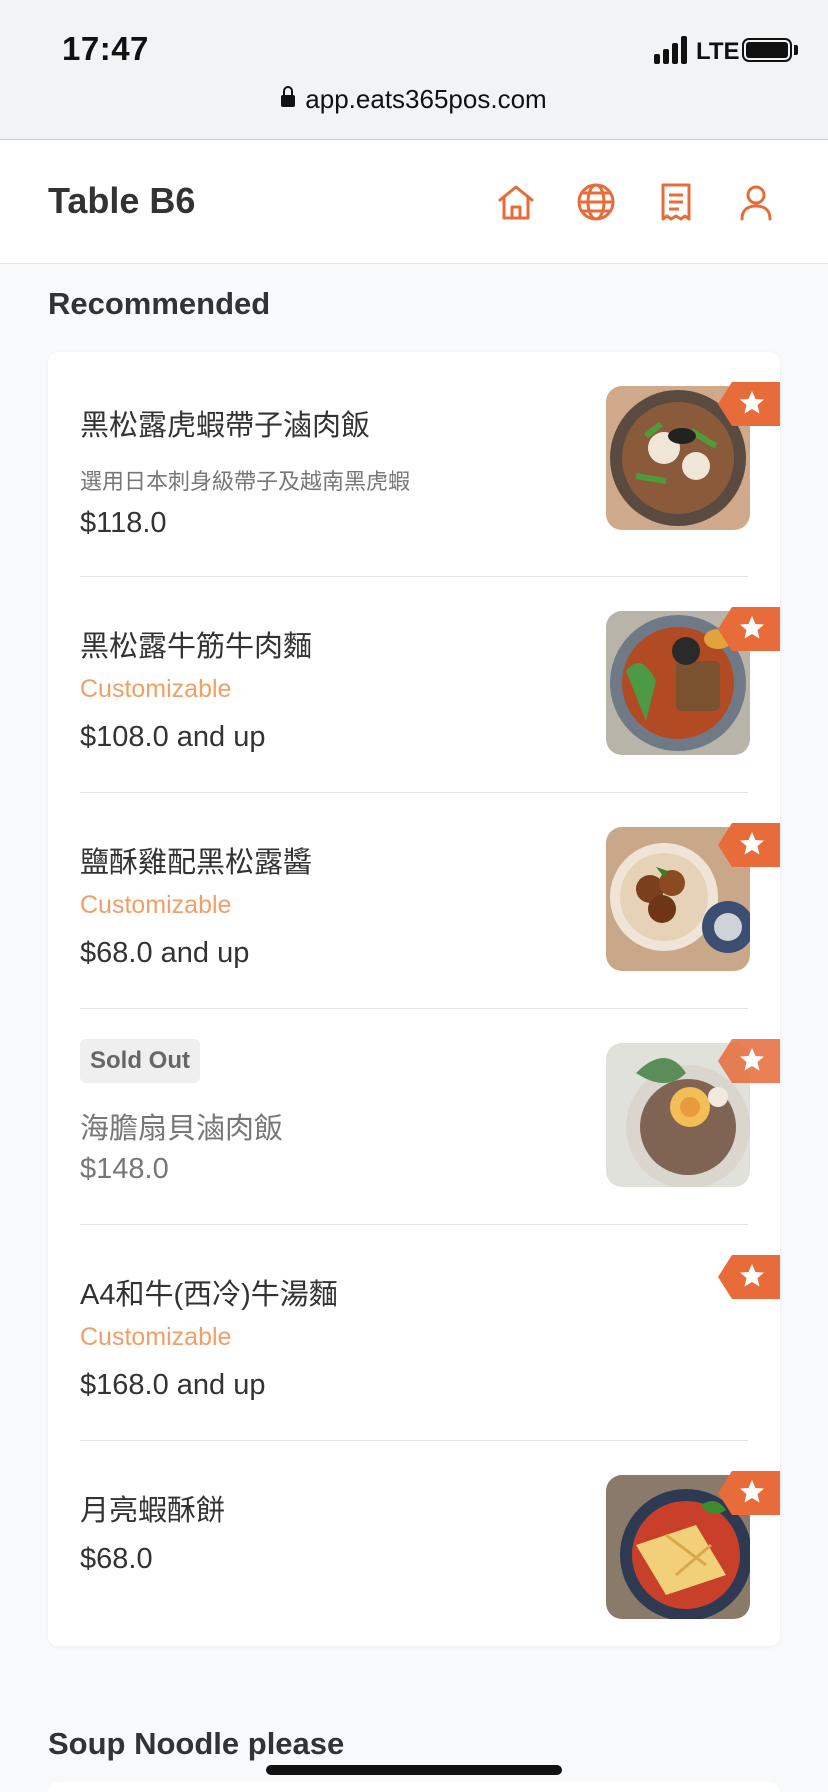 Image resolution: width=828 pixels, height=1792 pixels. I want to click on home-icon, so click(516, 202).